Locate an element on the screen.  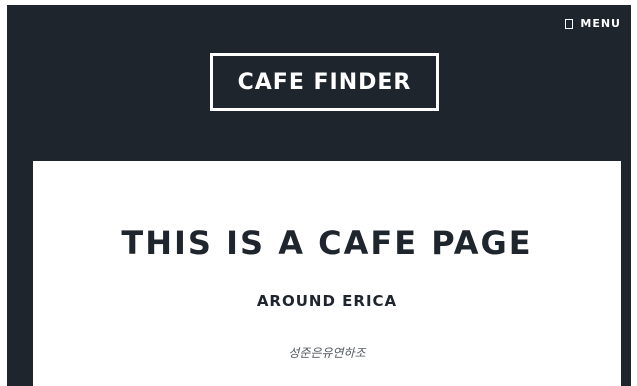
menu-label: MENU is located at coordinates (600, 23).